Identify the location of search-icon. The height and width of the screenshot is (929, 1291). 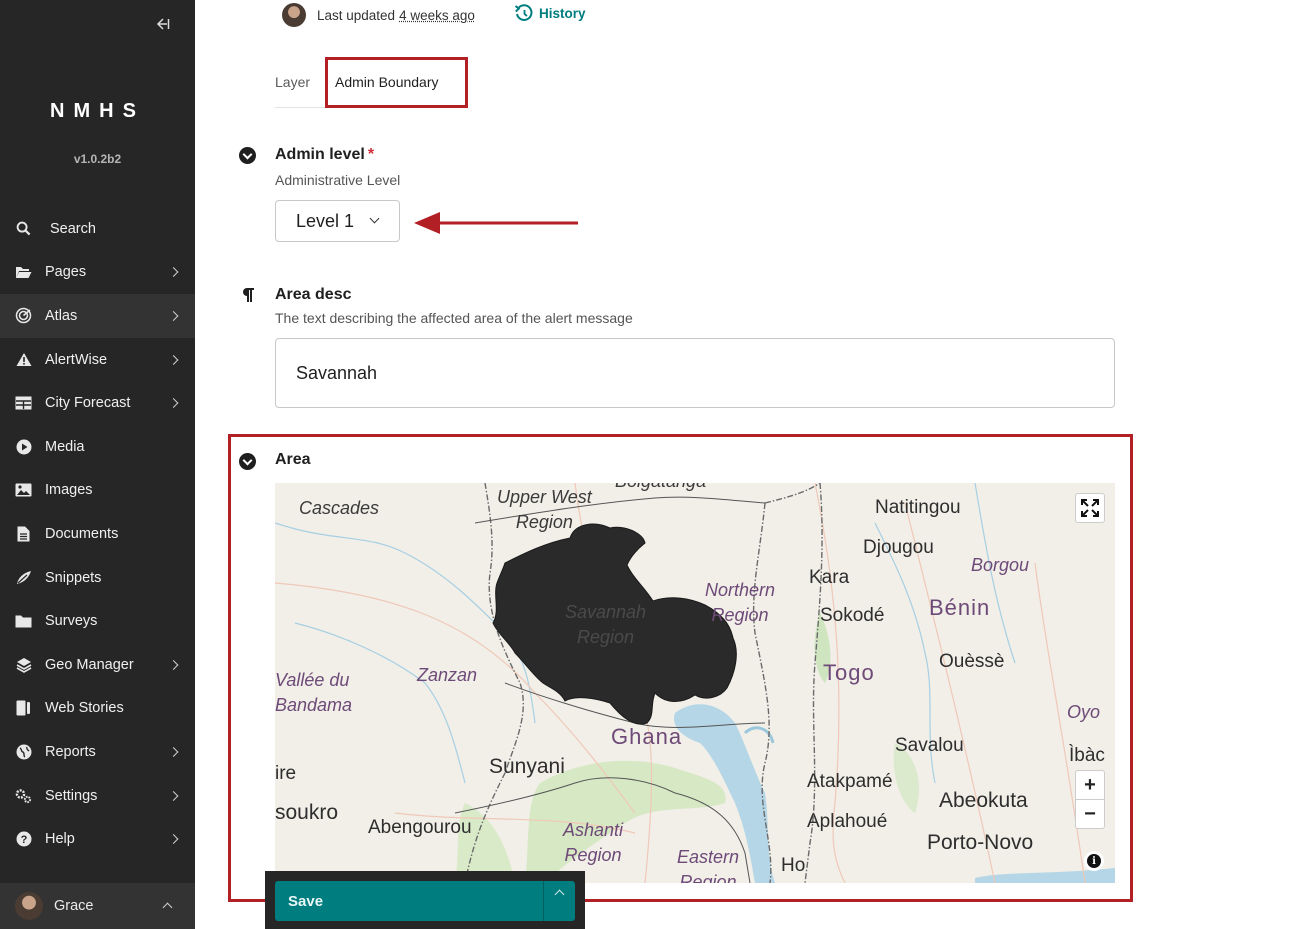
(23, 228).